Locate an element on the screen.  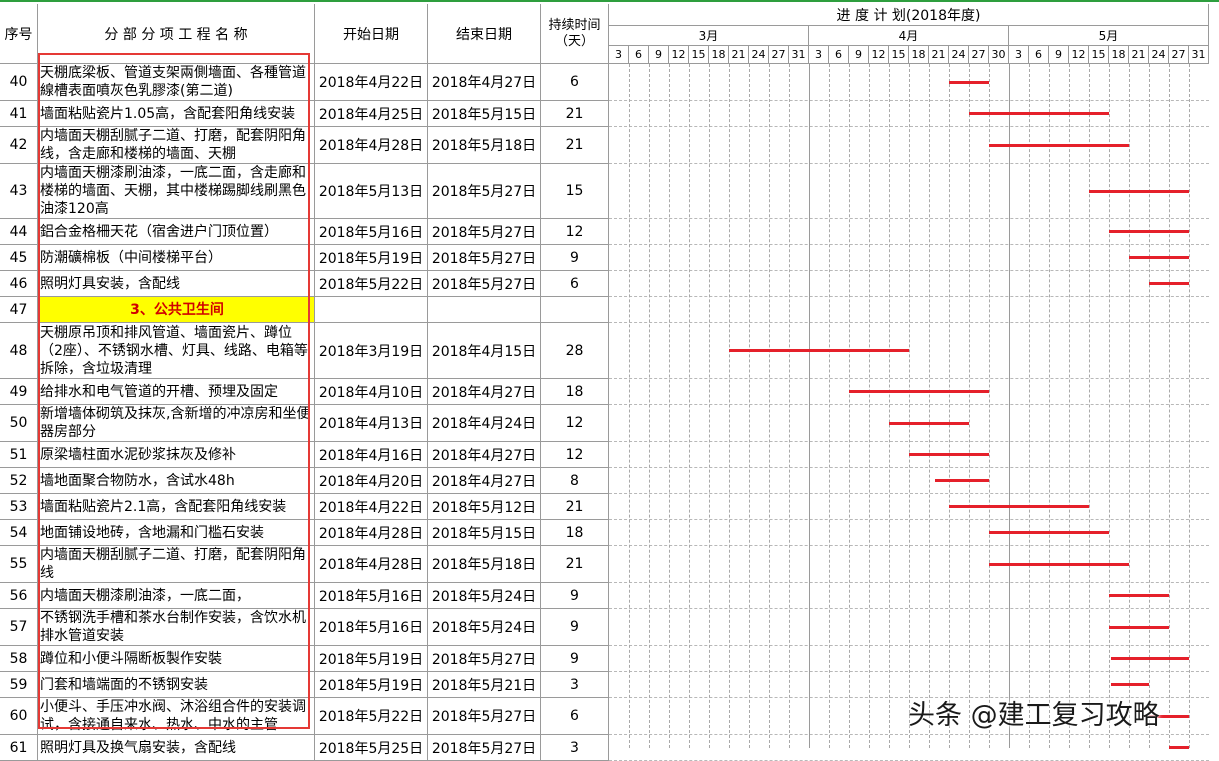
row-no: 51 is located at coordinates (19, 455).